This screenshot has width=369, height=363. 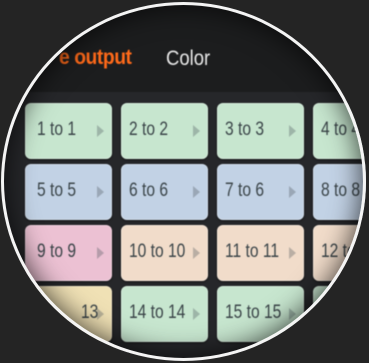 I want to click on tab-output: e output, so click(x=95, y=58).